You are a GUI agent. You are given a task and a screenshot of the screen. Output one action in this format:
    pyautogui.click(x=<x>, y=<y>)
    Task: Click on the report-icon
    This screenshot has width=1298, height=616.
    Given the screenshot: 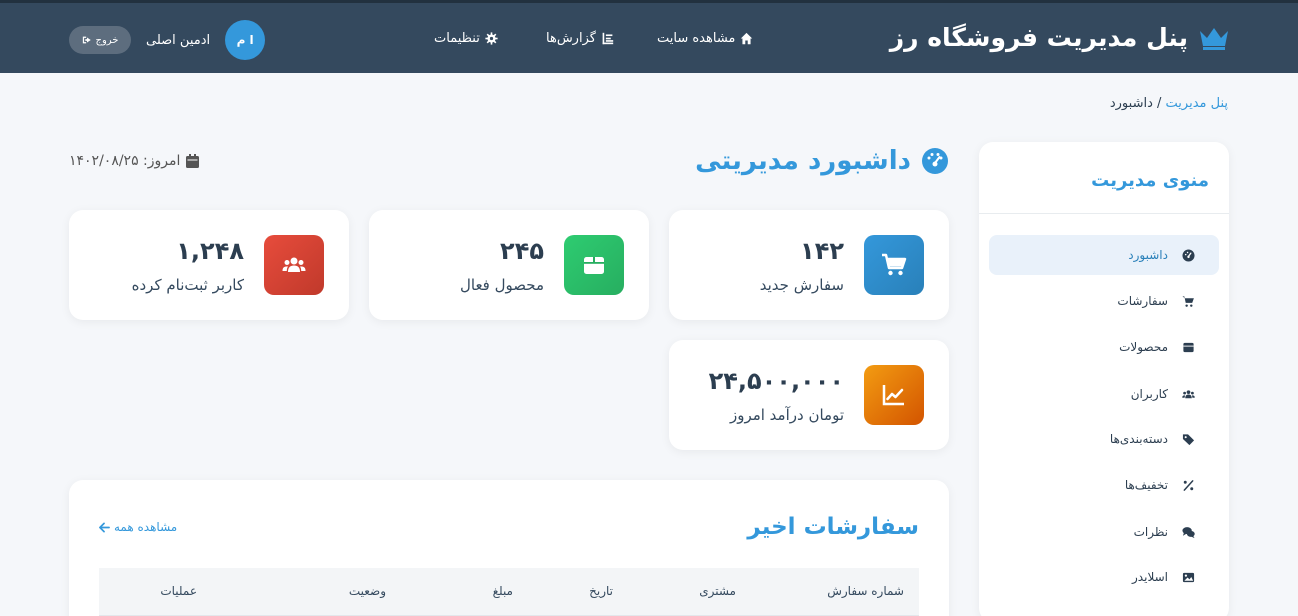 What is the action you would take?
    pyautogui.click(x=608, y=38)
    